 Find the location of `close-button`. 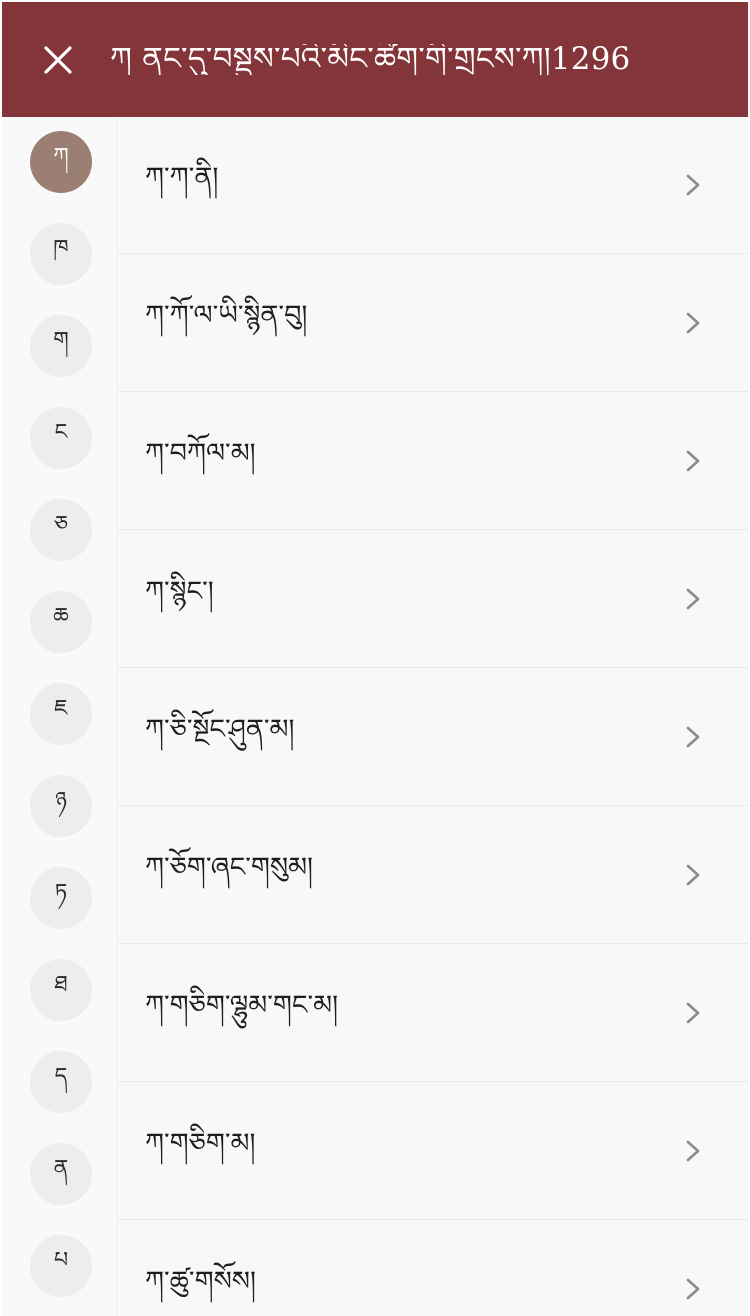

close-button is located at coordinates (58, 60).